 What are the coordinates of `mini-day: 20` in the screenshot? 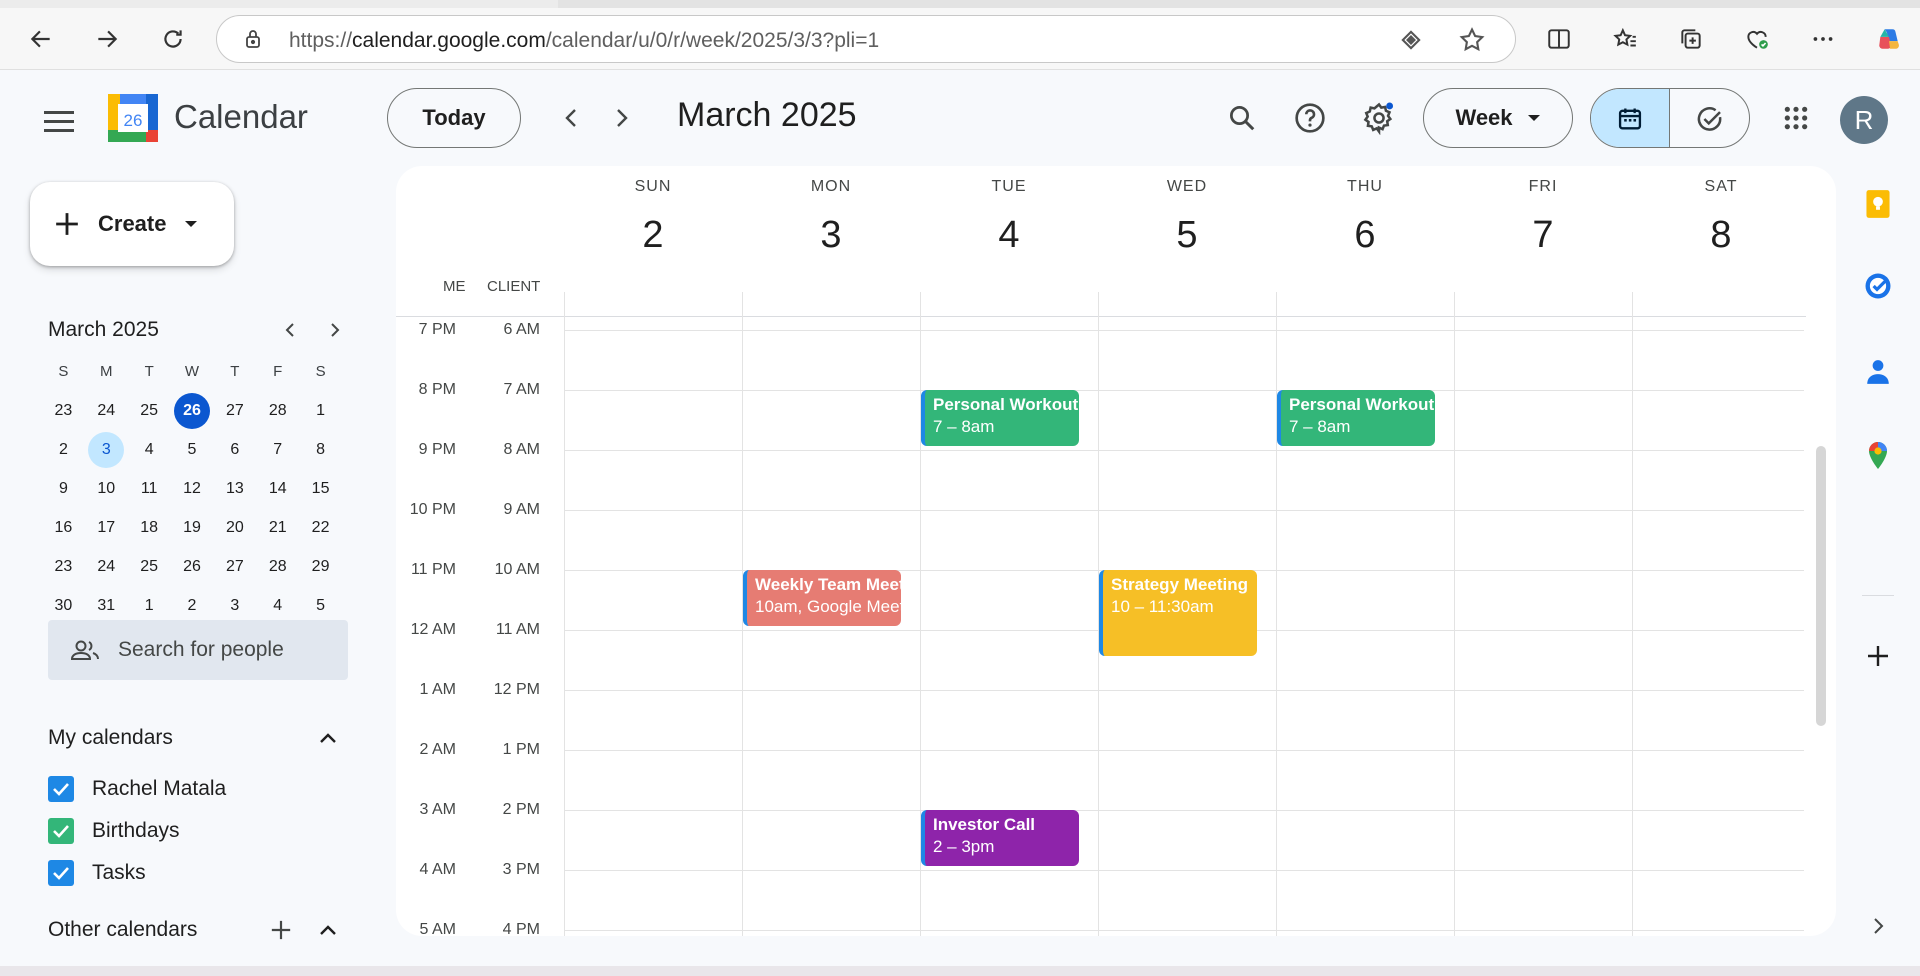 It's located at (234, 528).